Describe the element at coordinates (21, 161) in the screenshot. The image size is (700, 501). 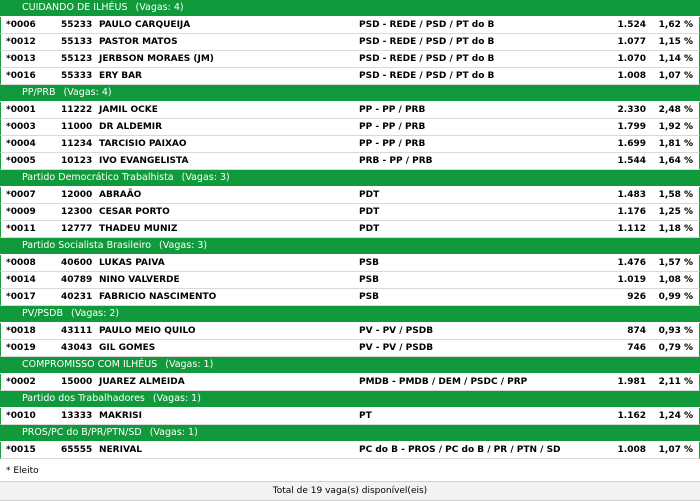
I see `candidate-code: *0005` at that location.